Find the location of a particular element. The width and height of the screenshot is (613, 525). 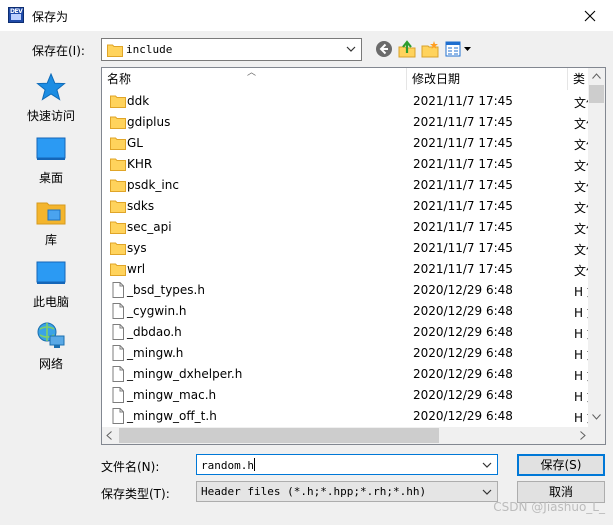

close-button is located at coordinates (590, 15).